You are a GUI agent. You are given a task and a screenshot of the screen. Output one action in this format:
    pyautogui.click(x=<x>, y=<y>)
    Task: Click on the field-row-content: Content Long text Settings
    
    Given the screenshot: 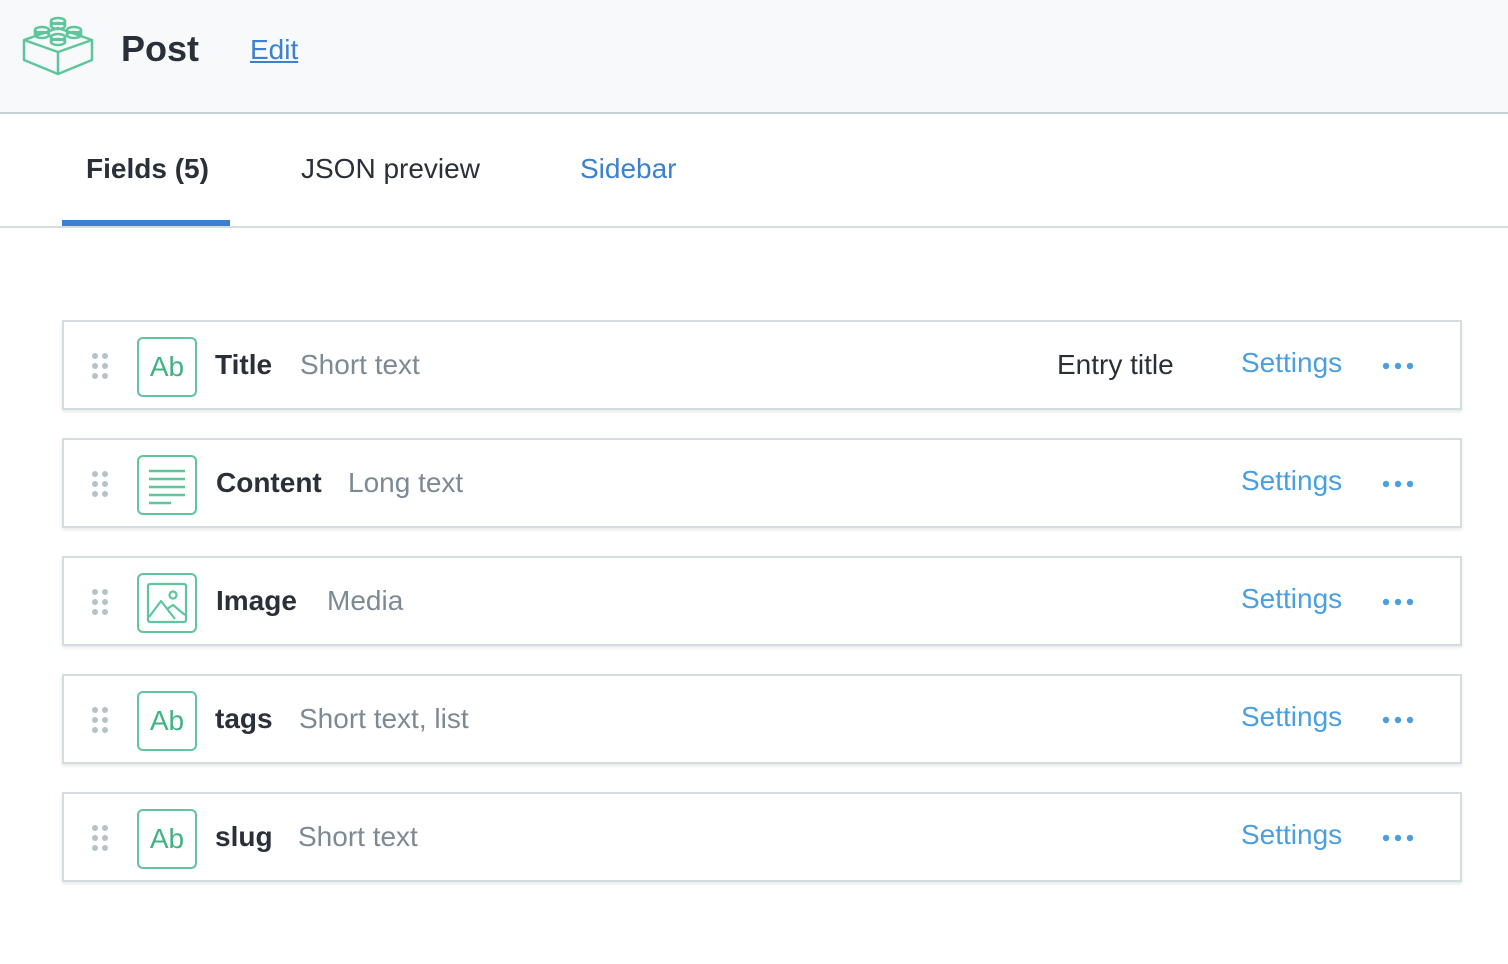 What is the action you would take?
    pyautogui.click(x=762, y=483)
    